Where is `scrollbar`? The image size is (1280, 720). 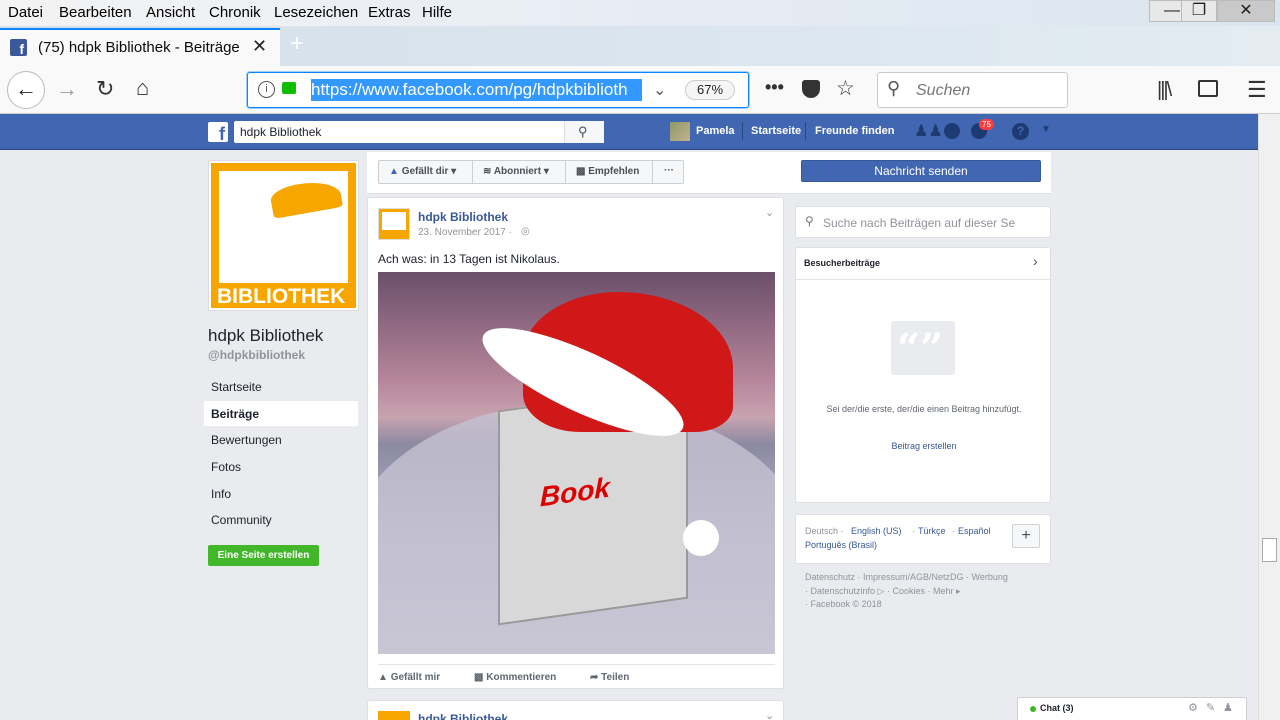 scrollbar is located at coordinates (1269, 417).